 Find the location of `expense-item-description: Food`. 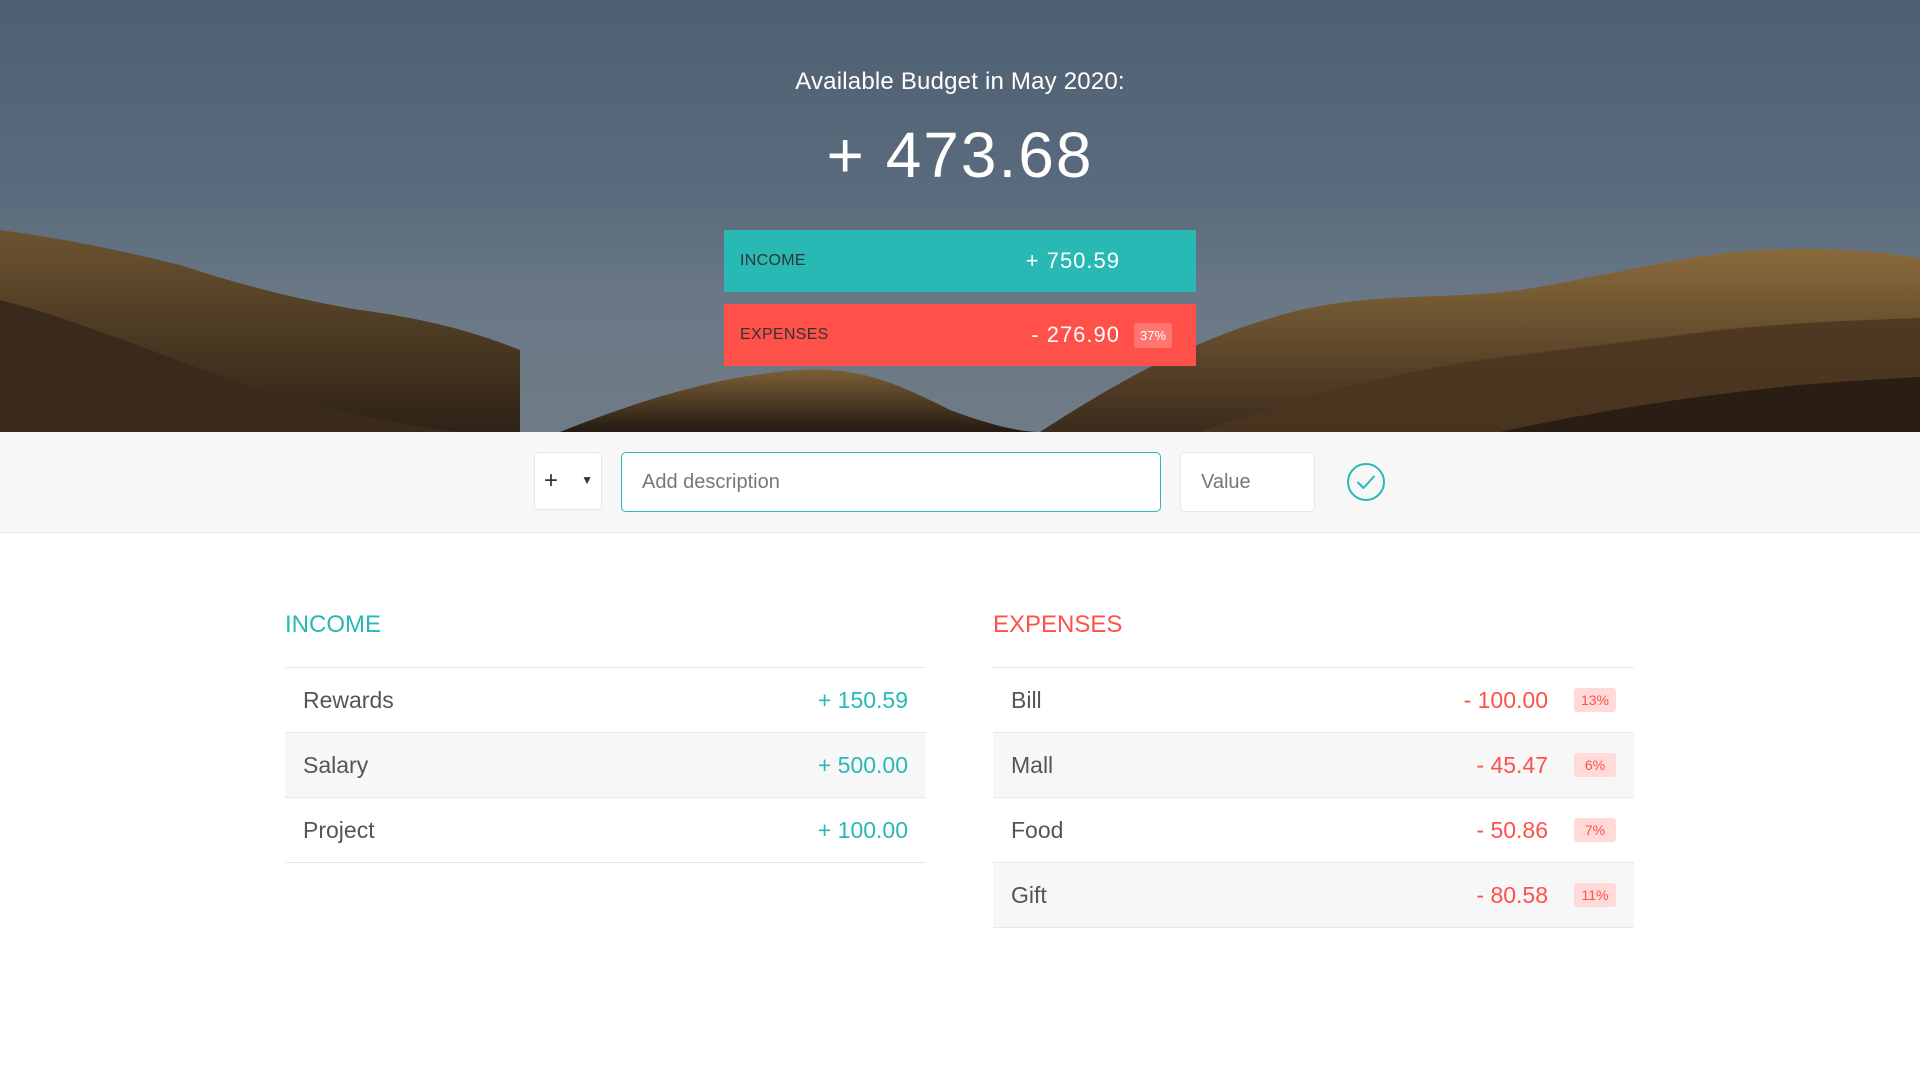

expense-item-description: Food is located at coordinates (1037, 829).